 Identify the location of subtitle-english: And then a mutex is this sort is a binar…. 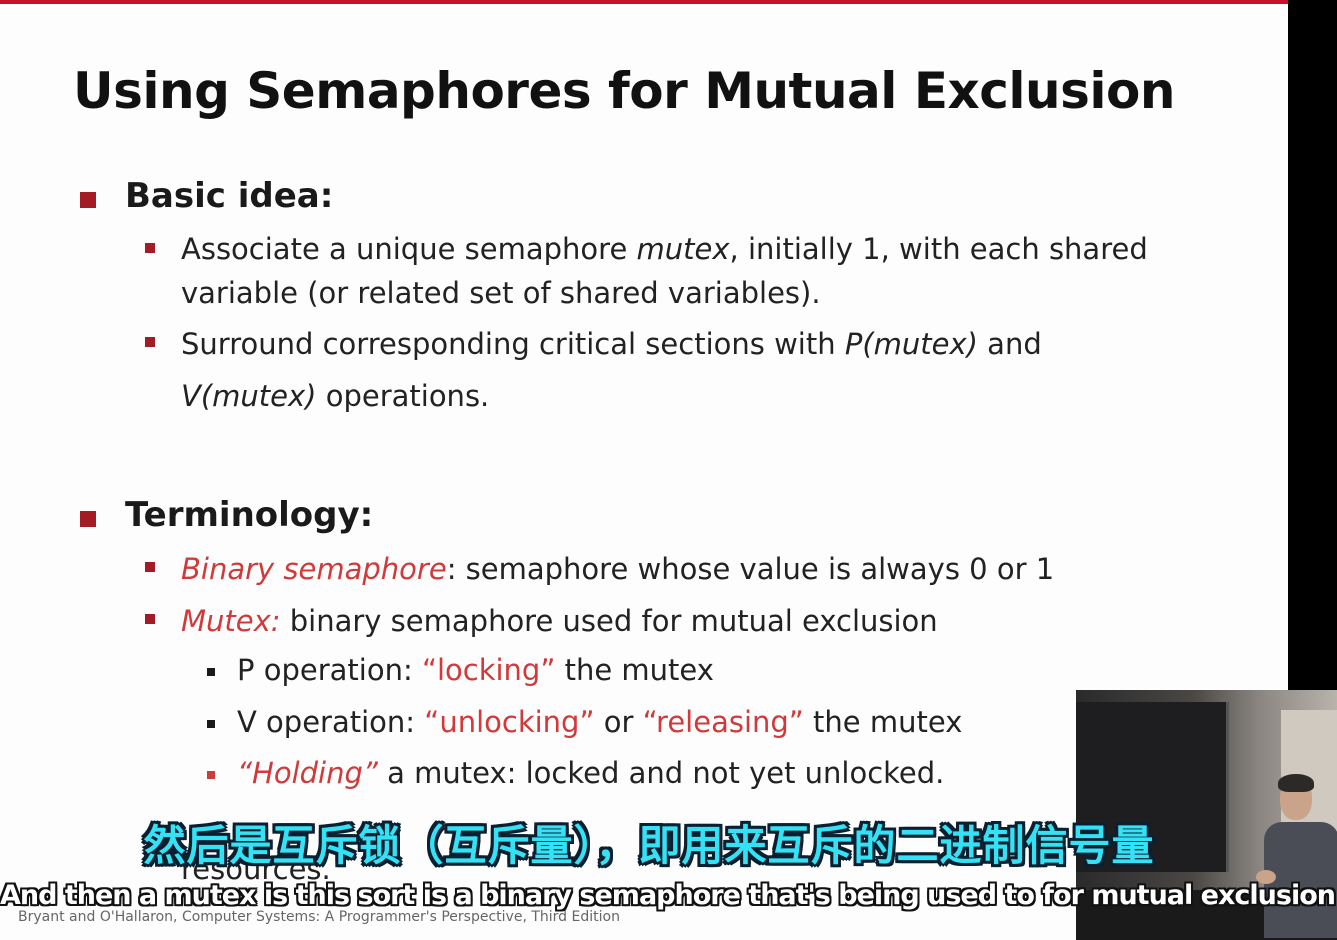
(668, 895).